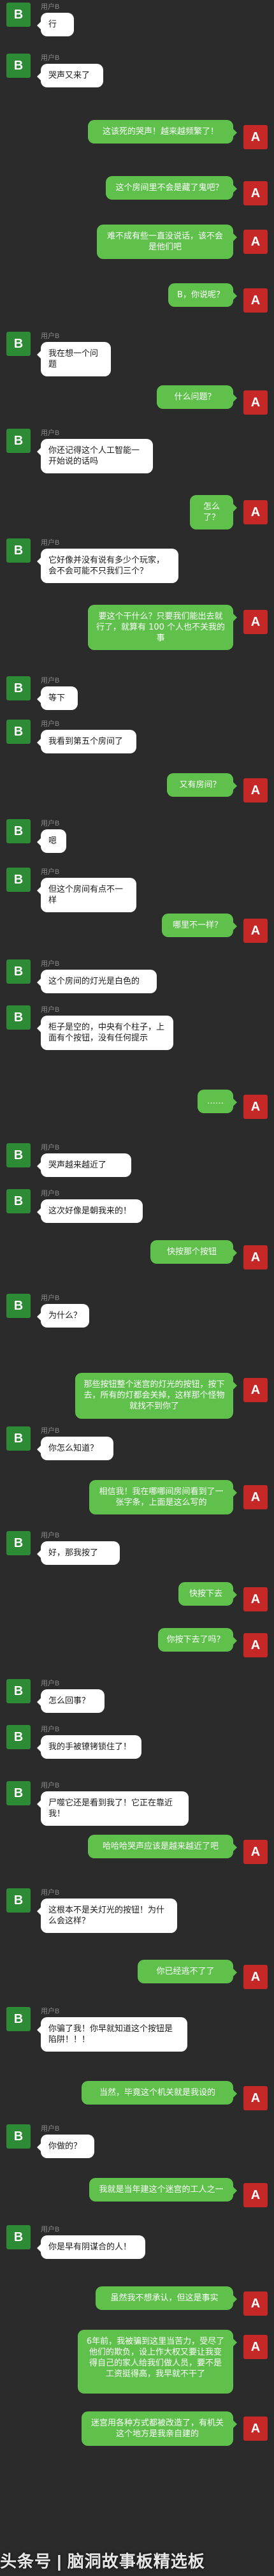 Image resolution: width=274 pixels, height=2576 pixels. What do you see at coordinates (159, 2093) in the screenshot?
I see `message-bubble: 当然，毕竟这个机关就是我设的` at bounding box center [159, 2093].